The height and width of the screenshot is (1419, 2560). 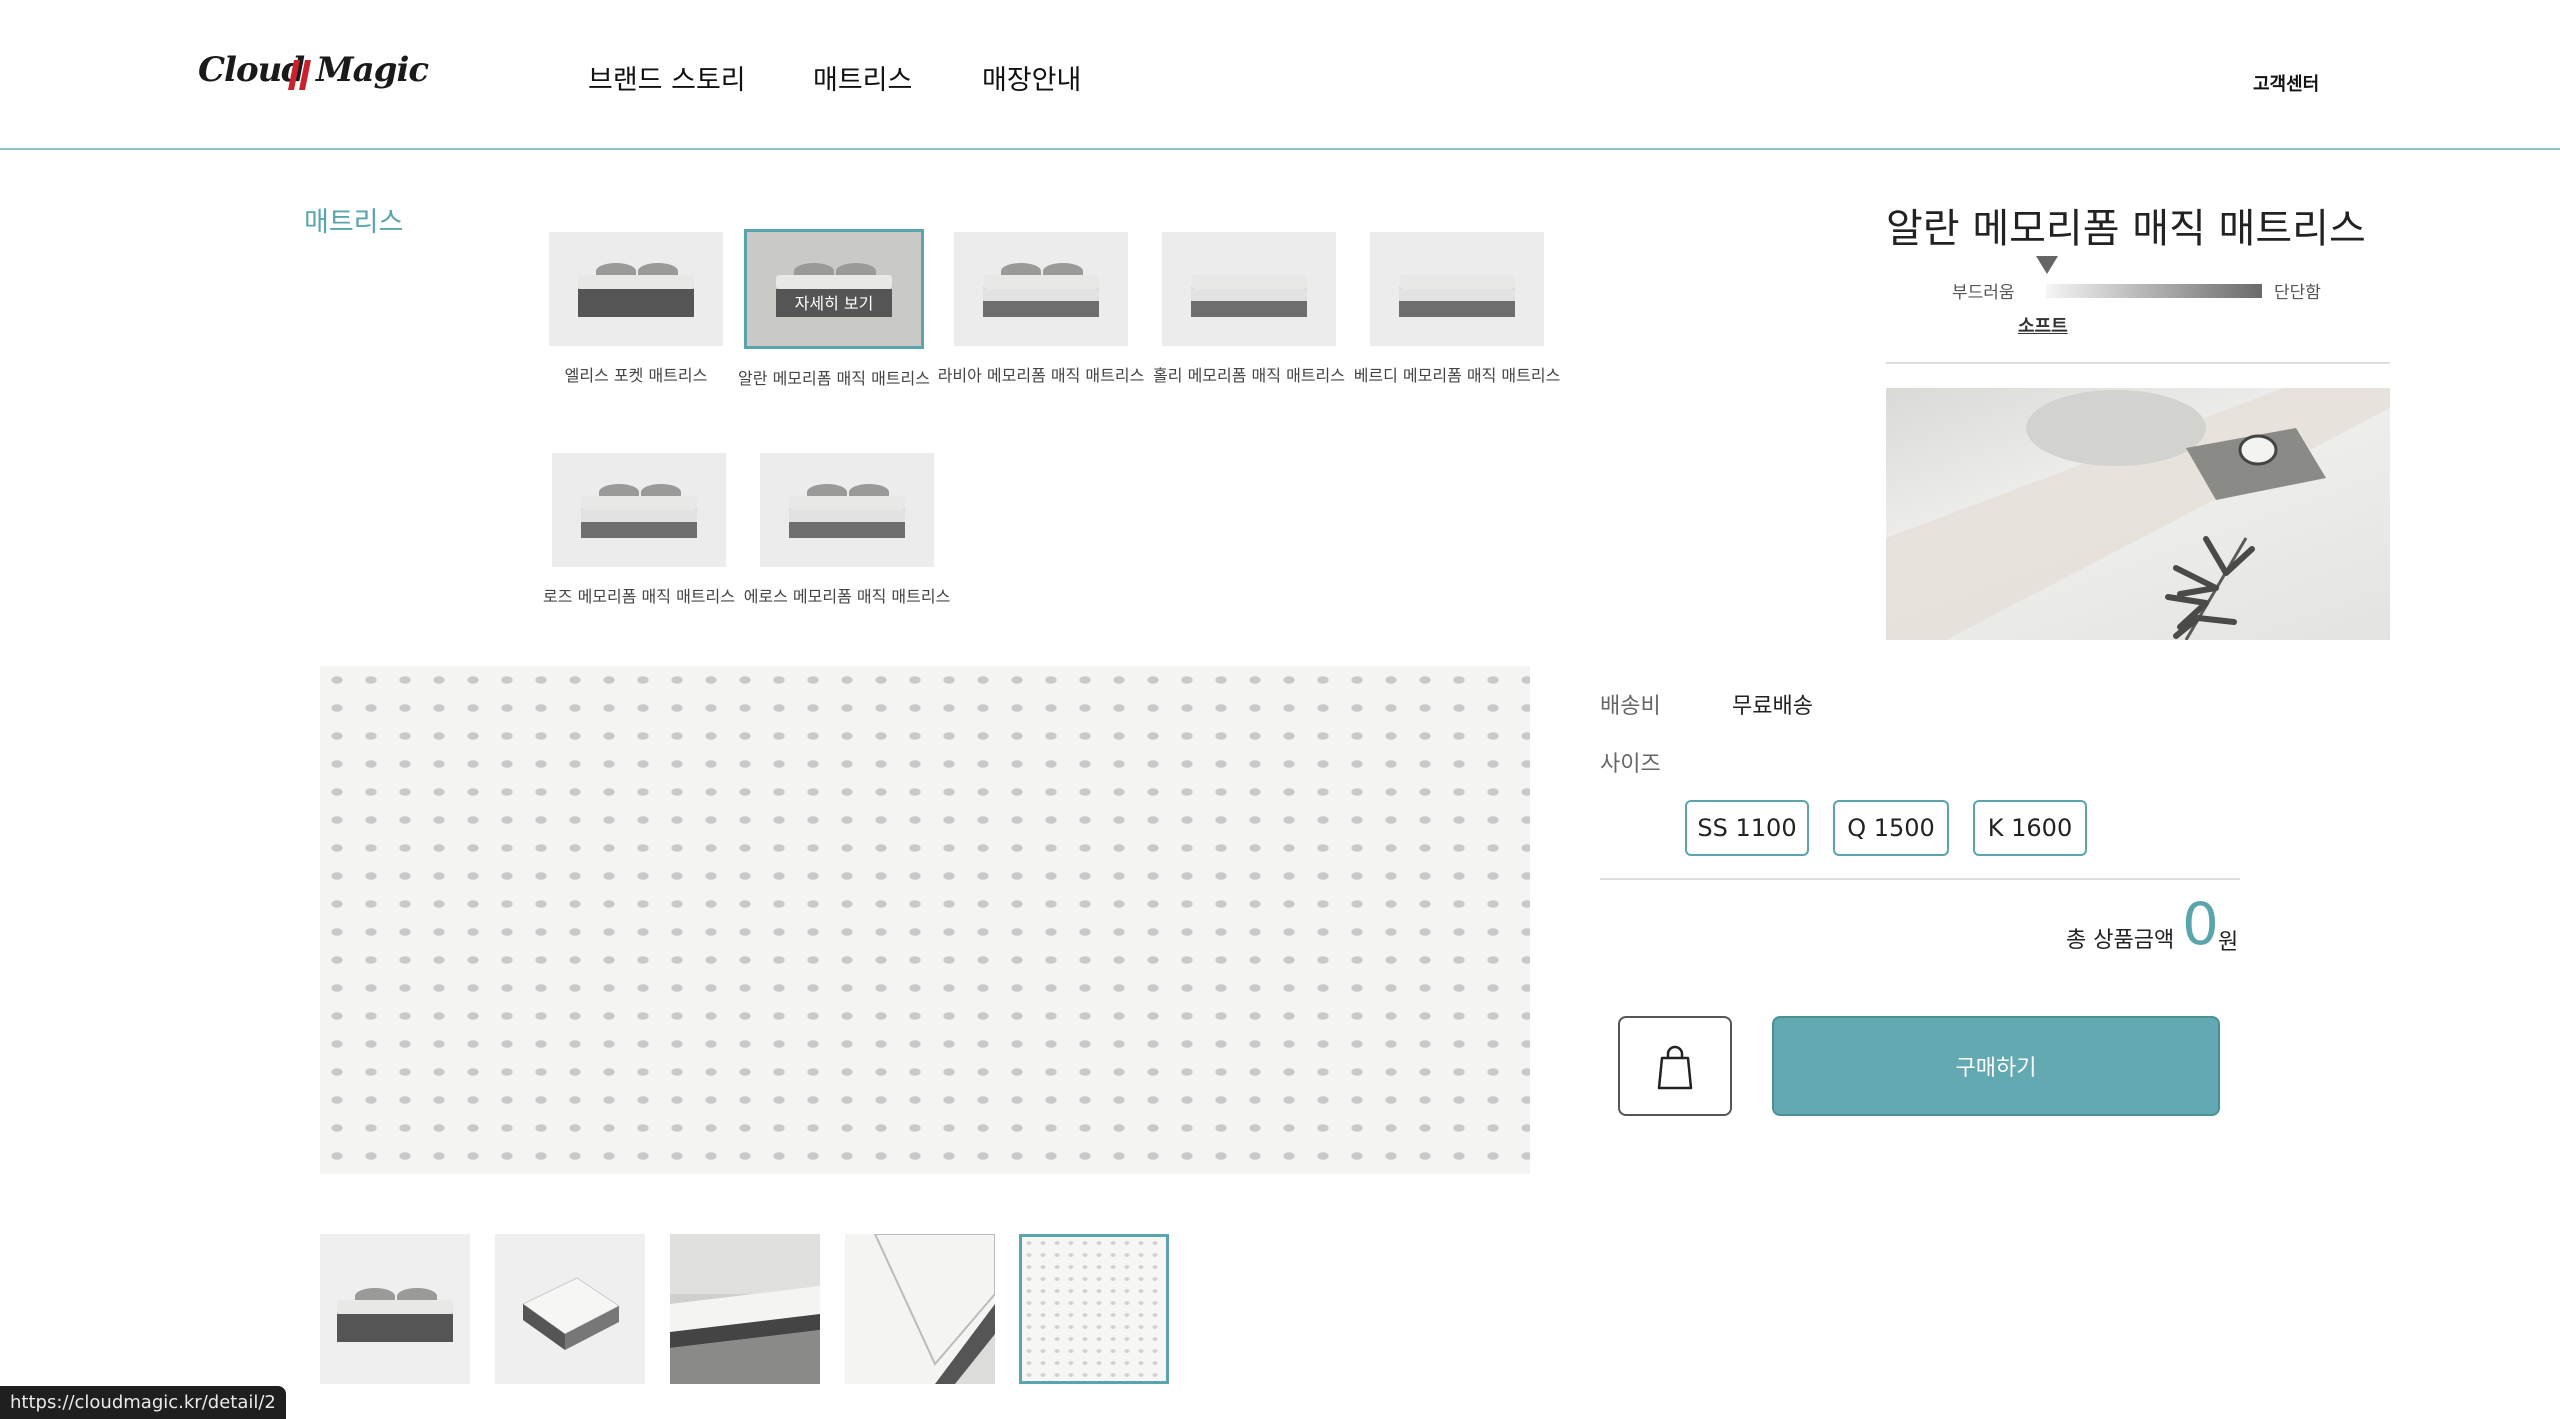 I want to click on firmness-value: 소프트, so click(x=2043, y=326).